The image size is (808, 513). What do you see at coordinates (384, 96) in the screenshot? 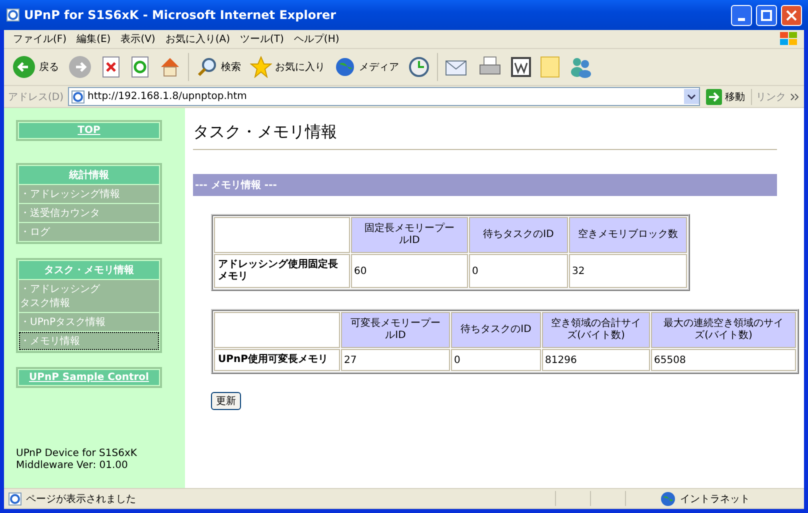
I see `address-field: http://192.168.1.8/upnptop.htm` at bounding box center [384, 96].